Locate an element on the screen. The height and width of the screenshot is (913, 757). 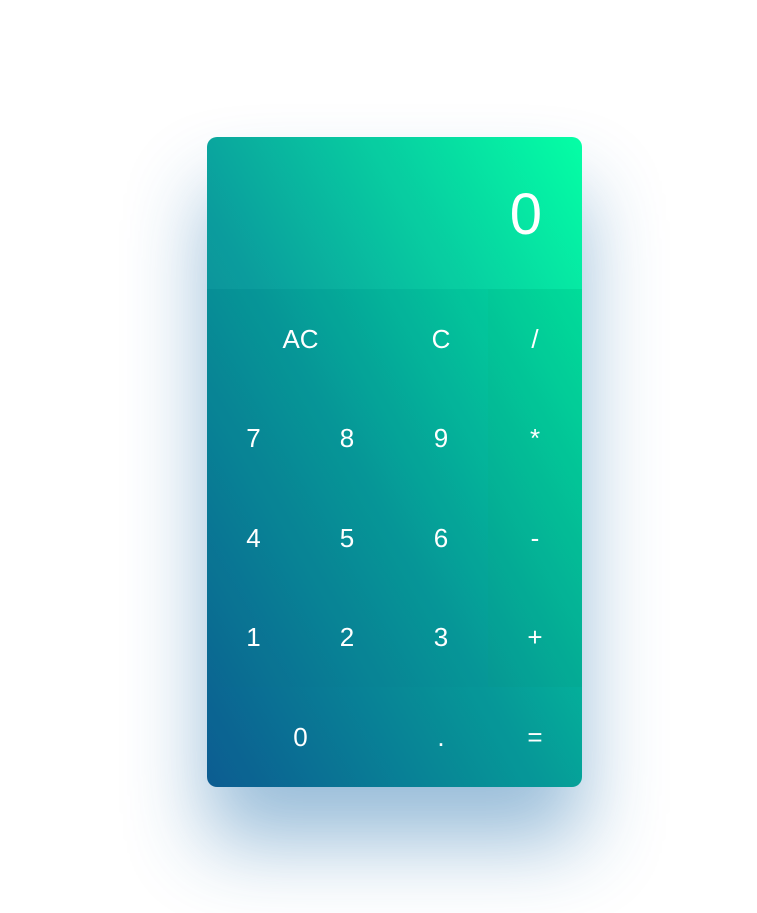
digit-0-button: 0 is located at coordinates (300, 737).